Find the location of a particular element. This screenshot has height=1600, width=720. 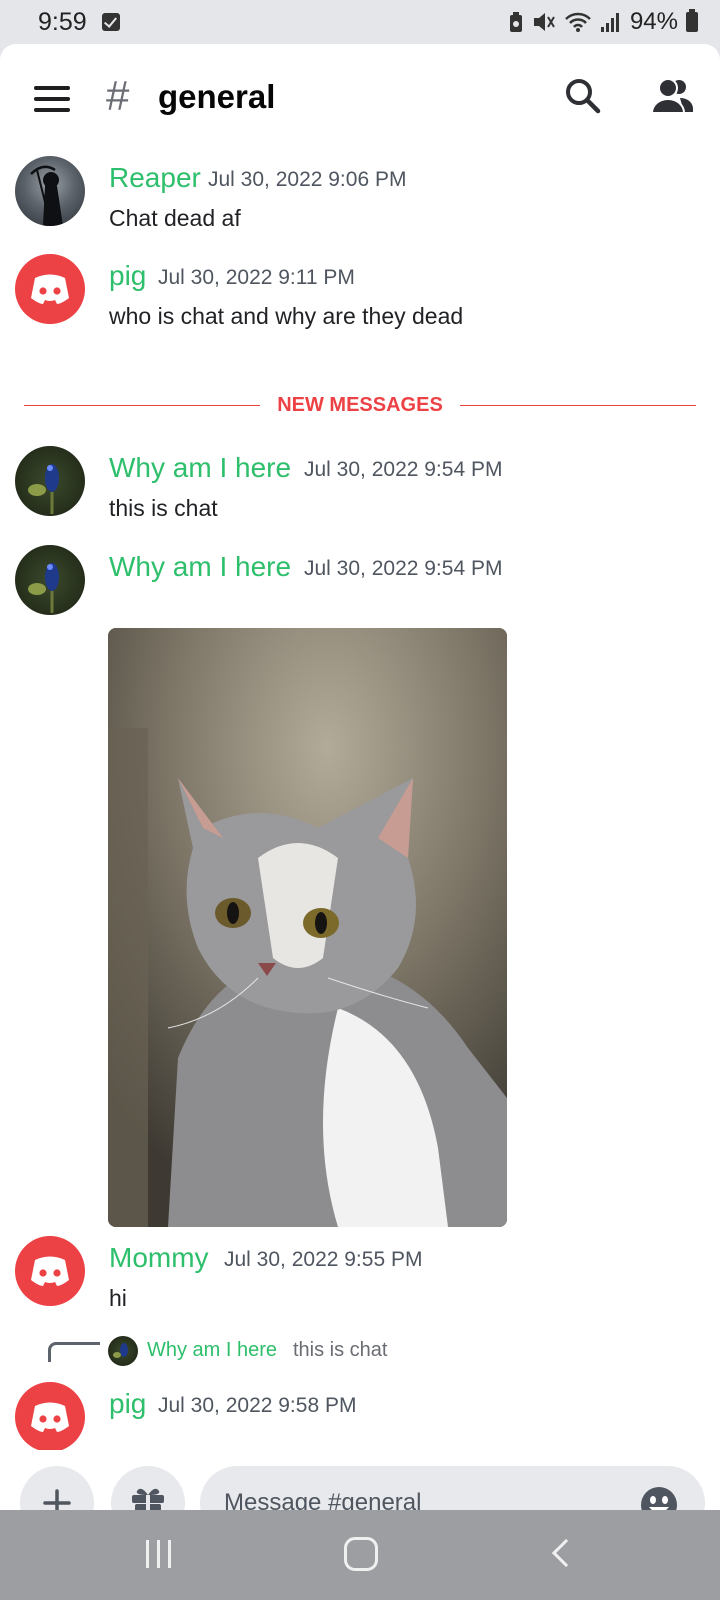

reply-connector is located at coordinates (74, 1352).